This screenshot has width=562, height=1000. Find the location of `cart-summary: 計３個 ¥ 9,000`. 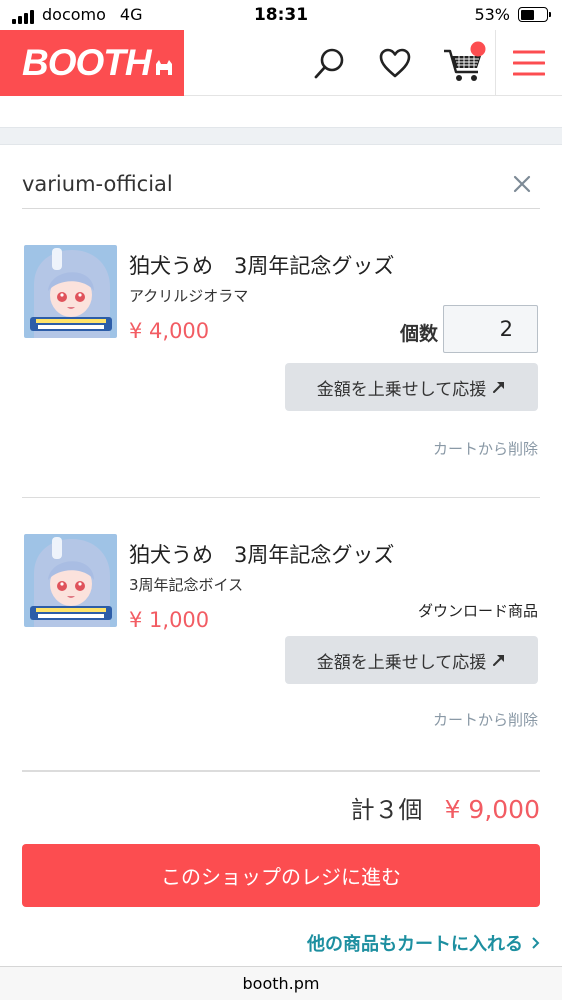

cart-summary: 計３個 ¥ 9,000 is located at coordinates (445, 807).